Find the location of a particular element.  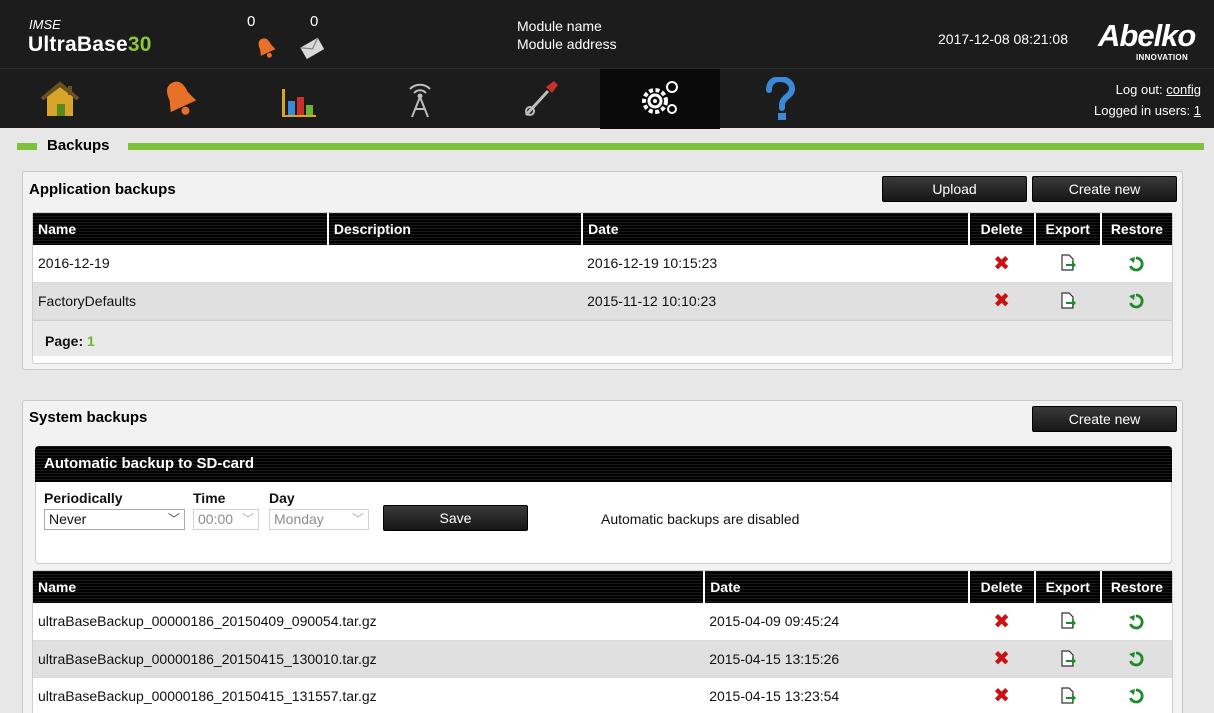

title-accent-left is located at coordinates (27, 146).